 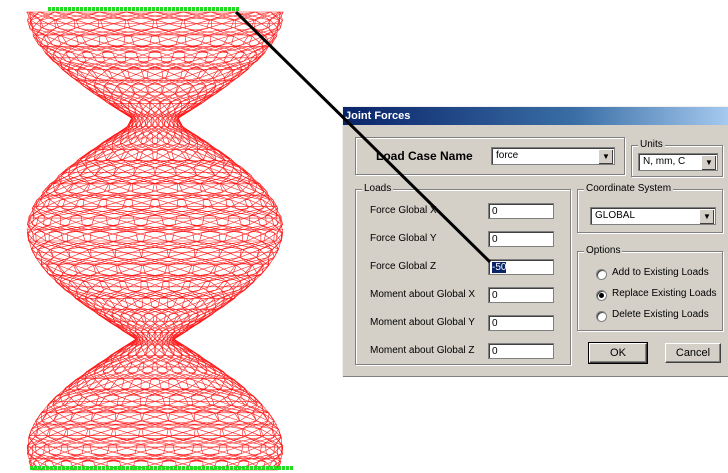 I want to click on add-loads-label: Add to Existing Loads, so click(x=660, y=272).